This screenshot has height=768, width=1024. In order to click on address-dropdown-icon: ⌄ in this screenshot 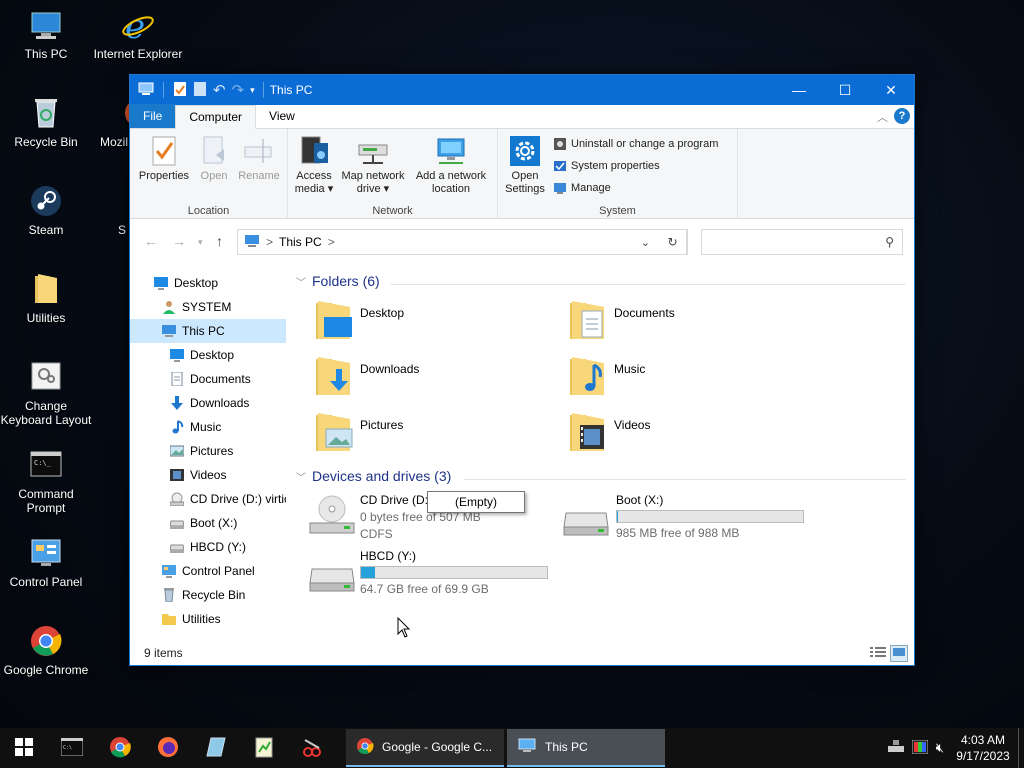, I will do `click(645, 242)`.